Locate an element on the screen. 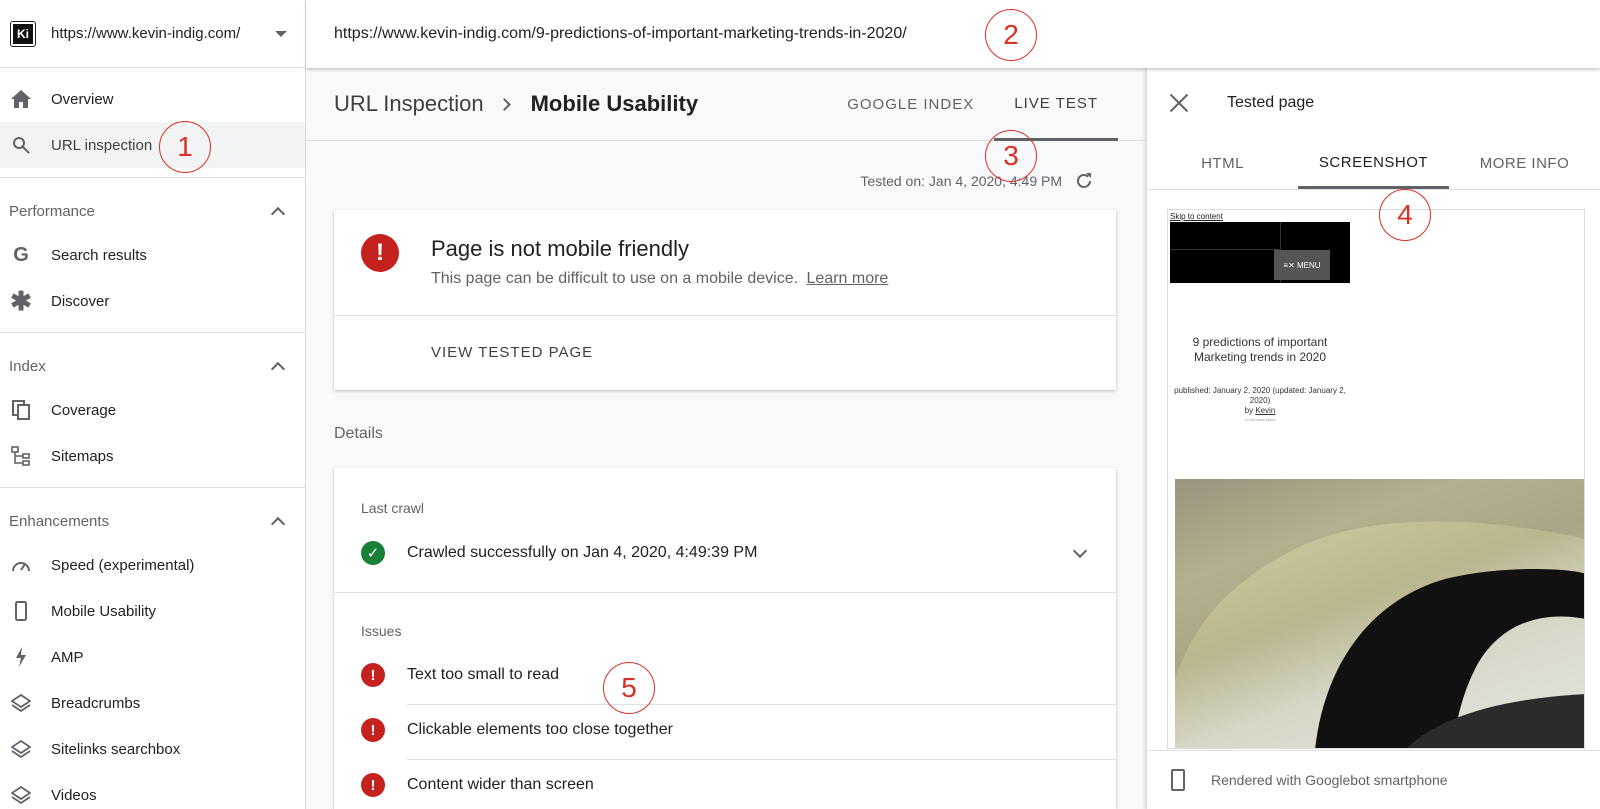 This screenshot has height=809, width=1600. sidebar-item-overview: Overview is located at coordinates (152, 99).